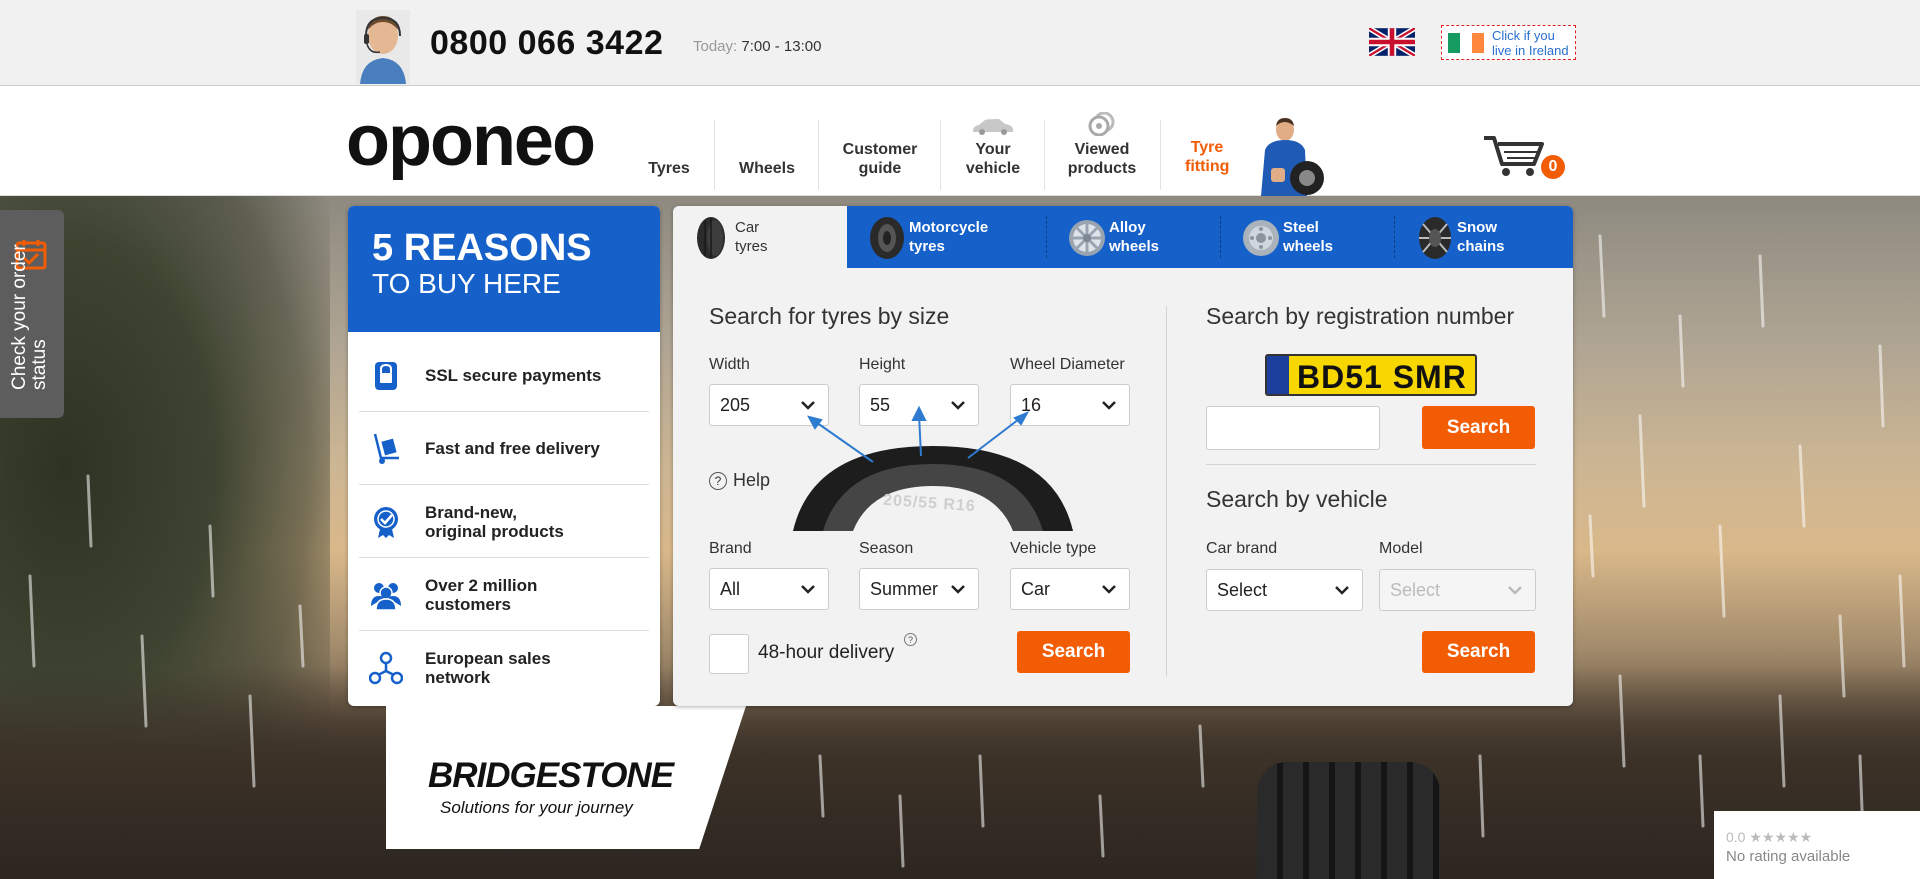 The width and height of the screenshot is (1920, 879). Describe the element at coordinates (1101, 124) in the screenshot. I see `viewed-wheels-icon` at that location.